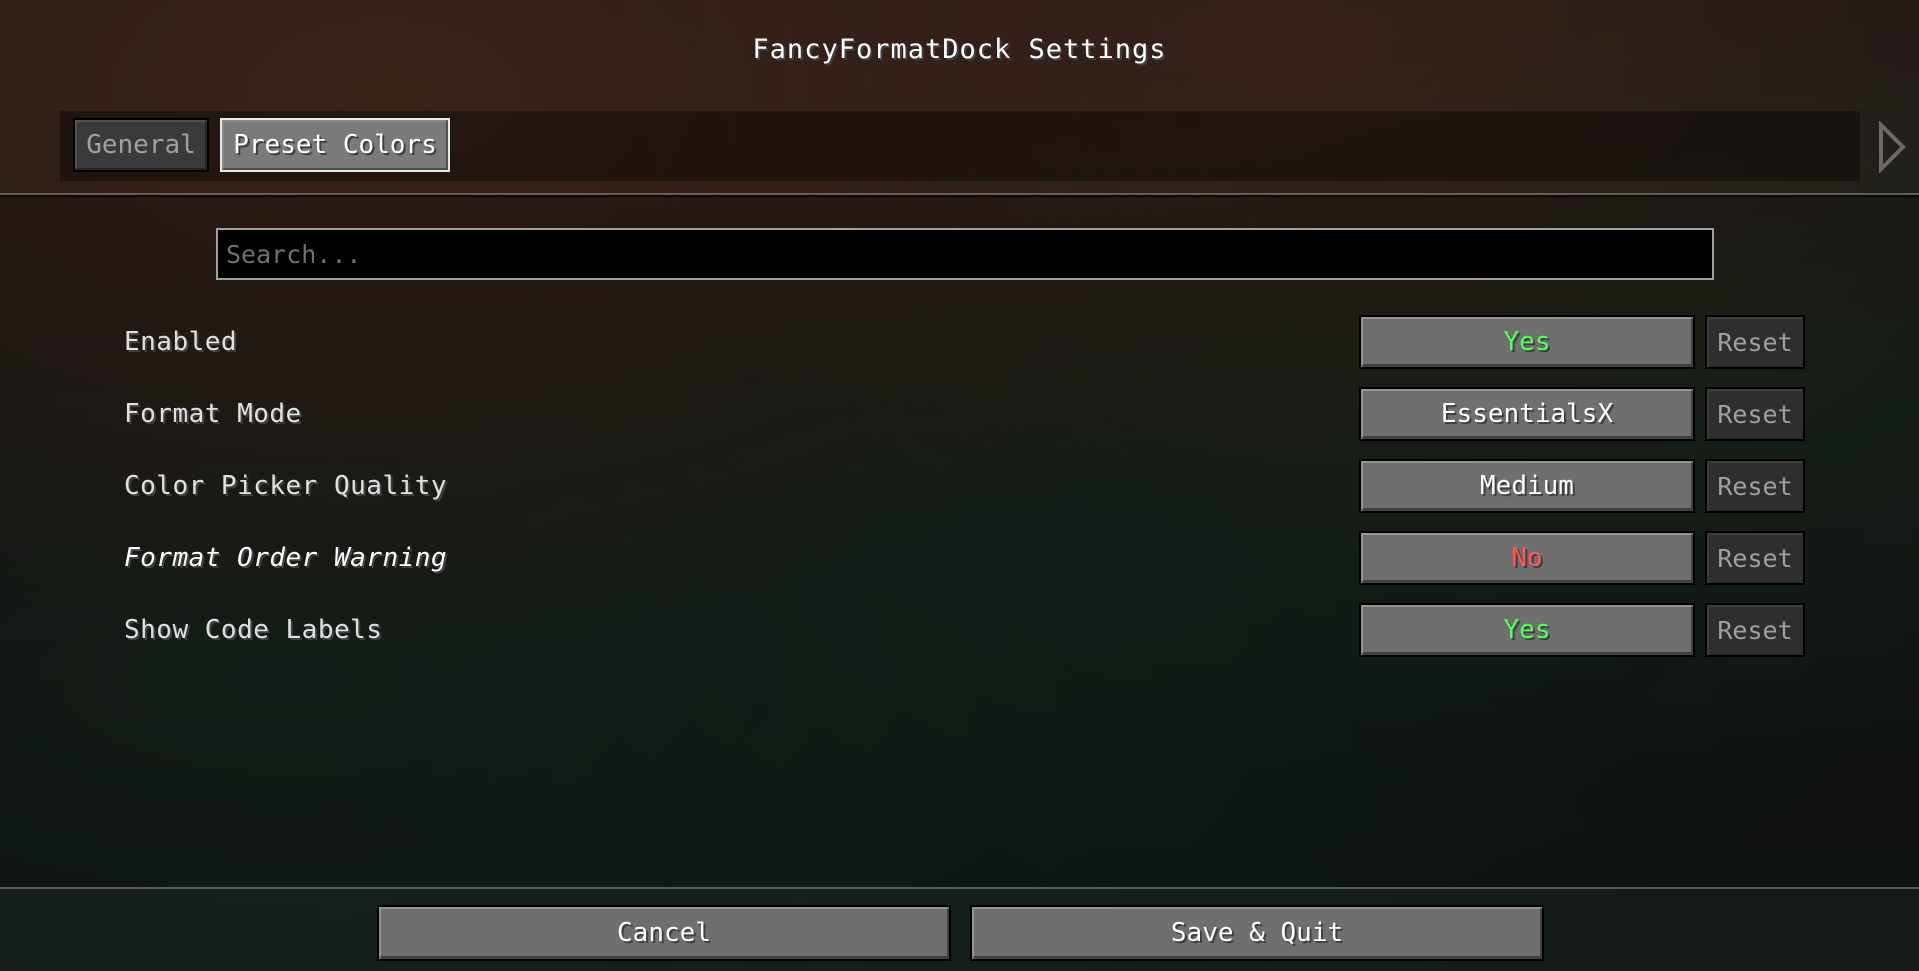 Image resolution: width=1919 pixels, height=971 pixels. What do you see at coordinates (1257, 933) in the screenshot?
I see `save-quit-button: Save & Quit` at bounding box center [1257, 933].